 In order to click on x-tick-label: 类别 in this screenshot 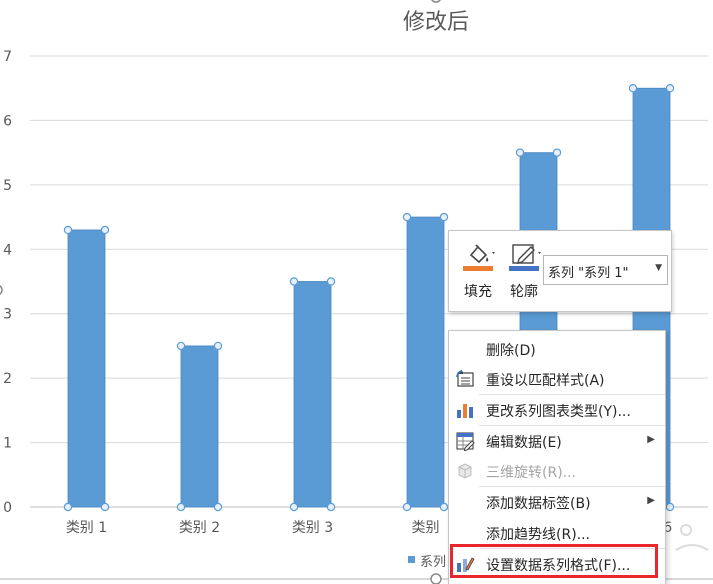, I will do `click(426, 528)`.